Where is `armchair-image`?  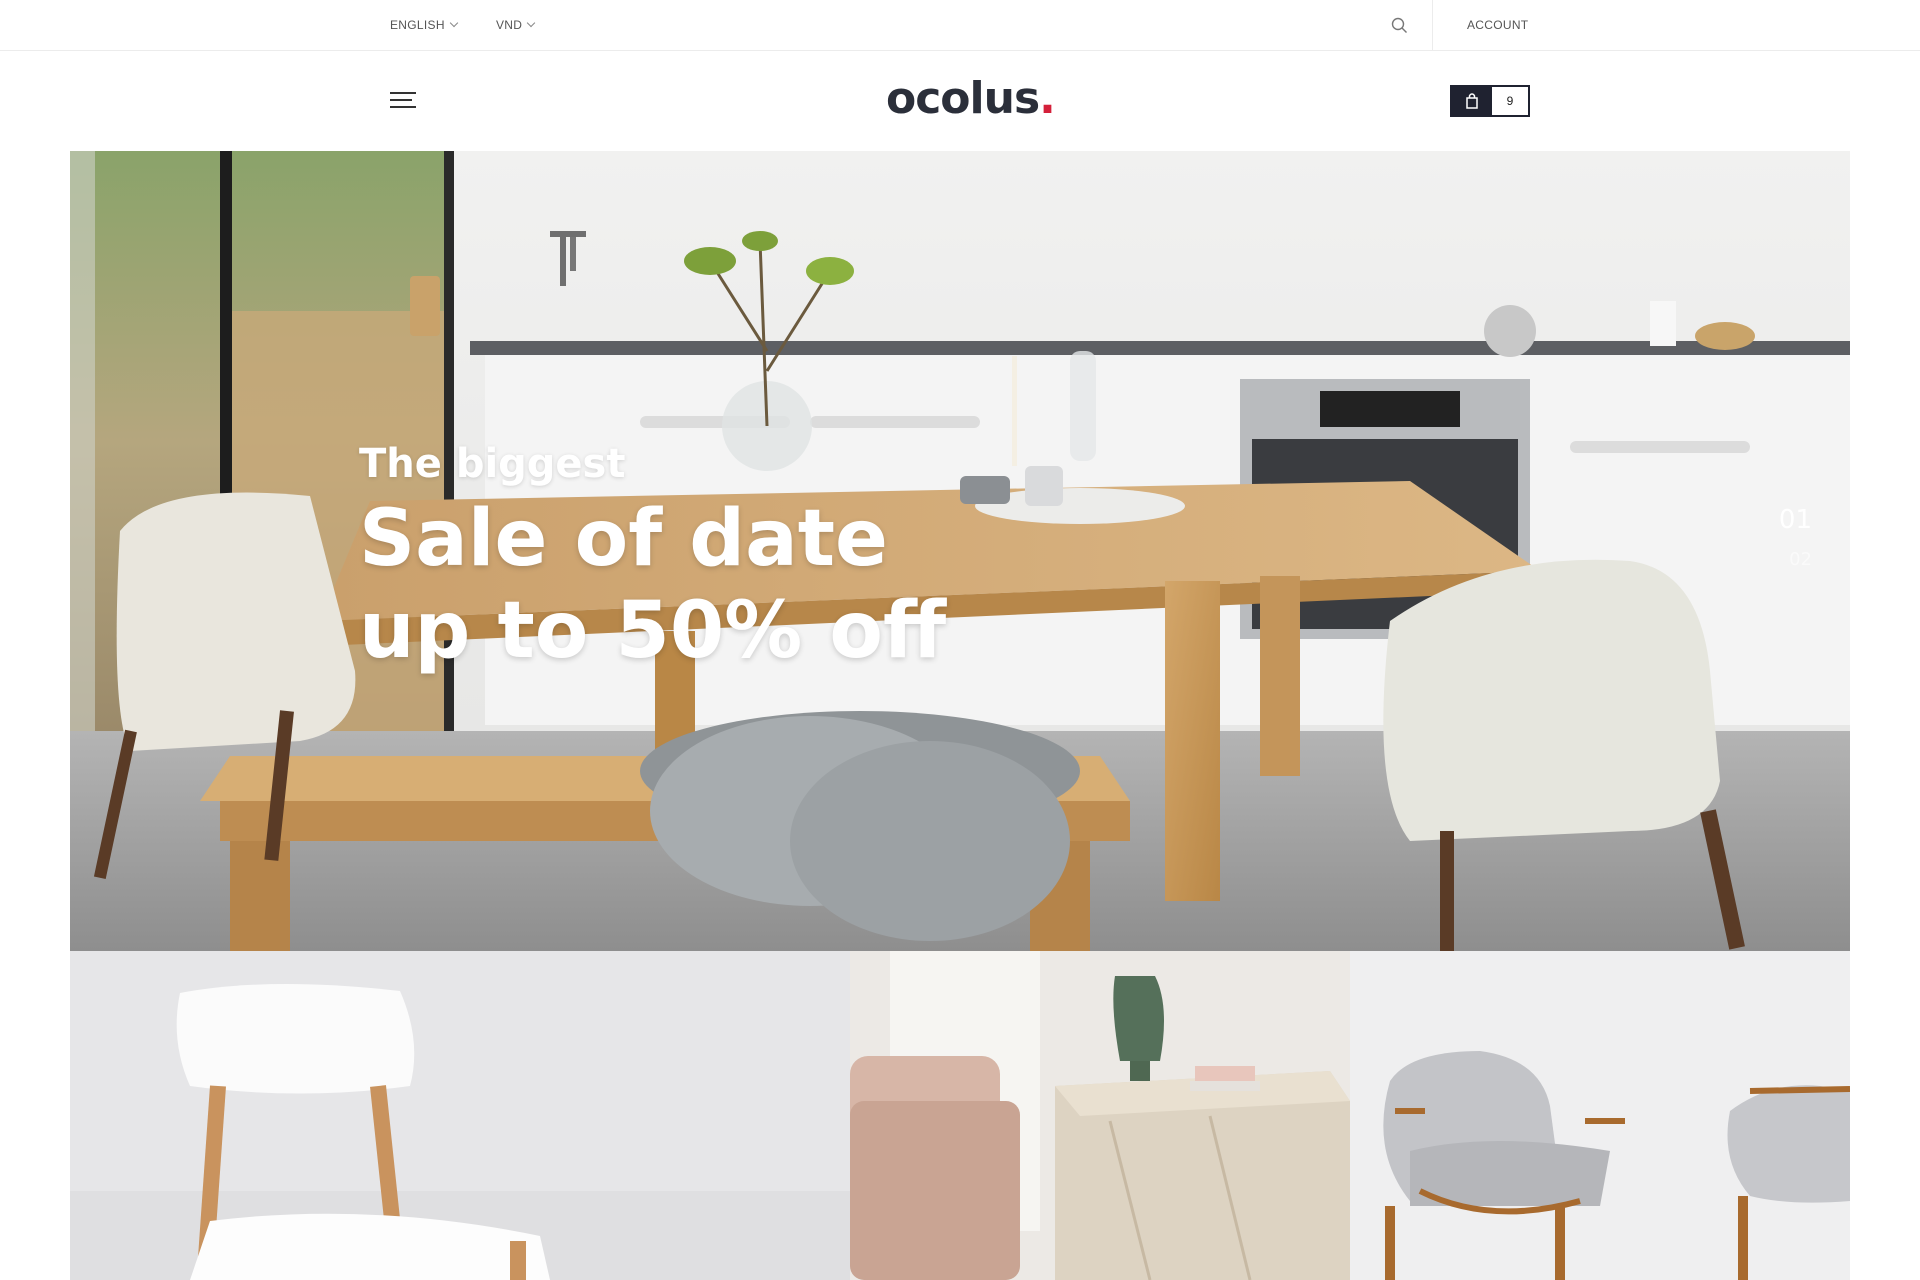 armchair-image is located at coordinates (1600, 1115).